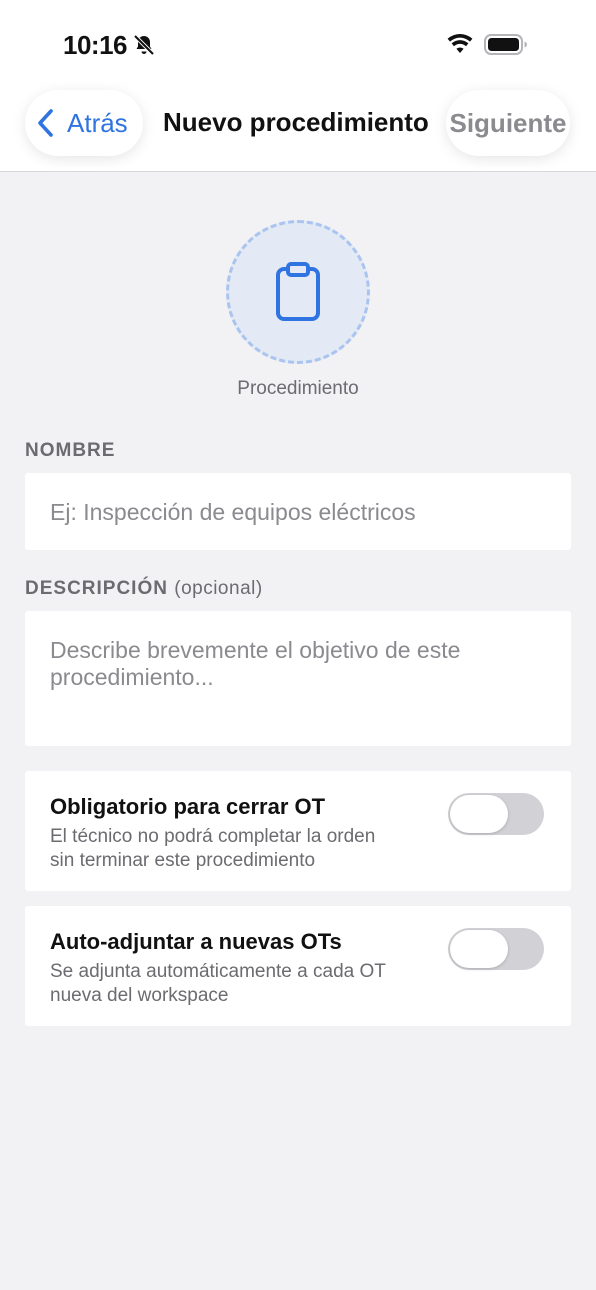  I want to click on page-title: Nuevo procedimiento, so click(296, 122).